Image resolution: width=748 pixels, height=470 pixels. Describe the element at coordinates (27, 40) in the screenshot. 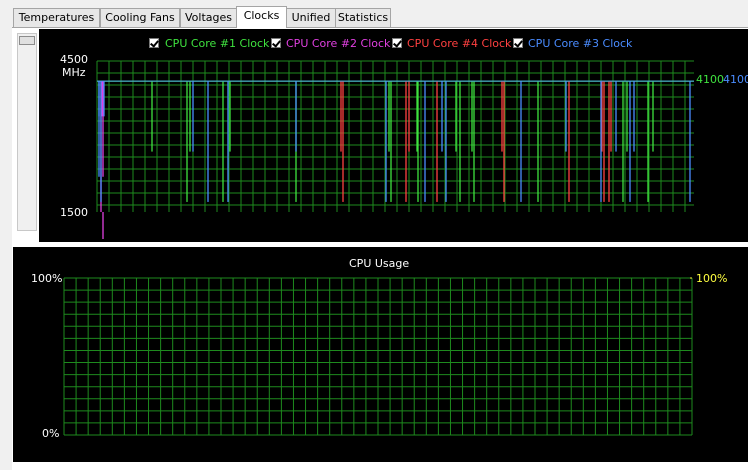

I see `zoom-slider-thumb` at that location.